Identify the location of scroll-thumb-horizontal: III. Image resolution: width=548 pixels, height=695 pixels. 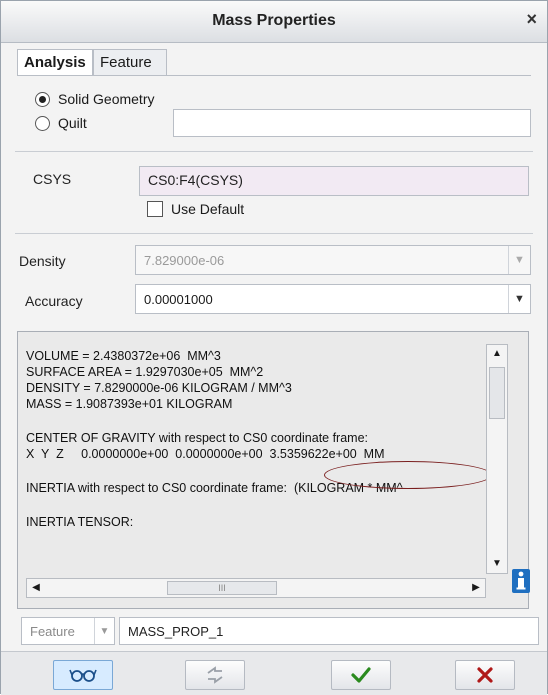
(222, 588).